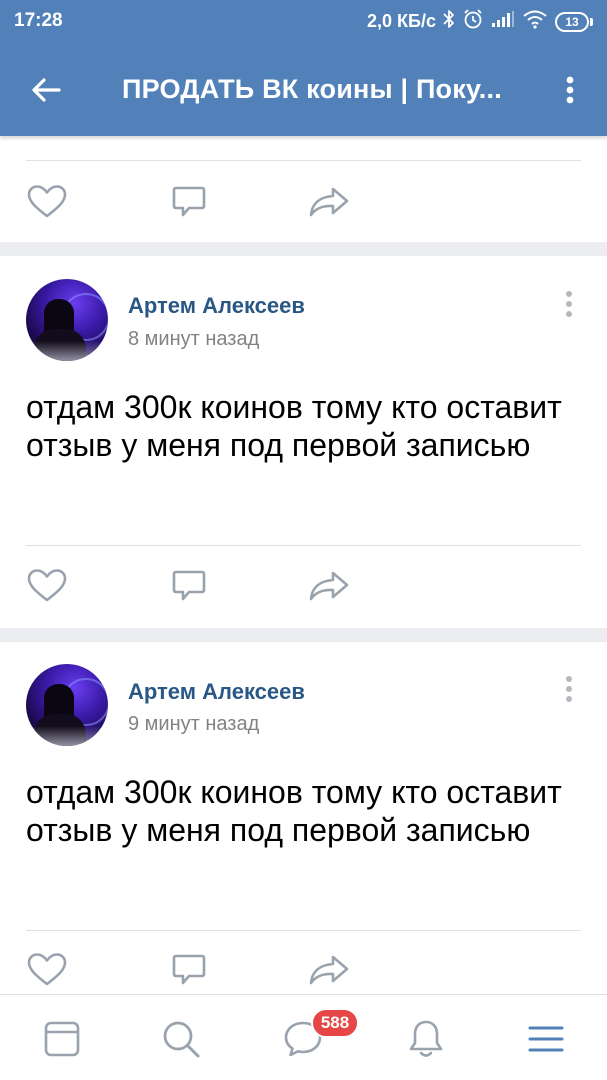 The image size is (607, 1080). Describe the element at coordinates (335, 1023) in the screenshot. I see `messages-badge: 588` at that location.